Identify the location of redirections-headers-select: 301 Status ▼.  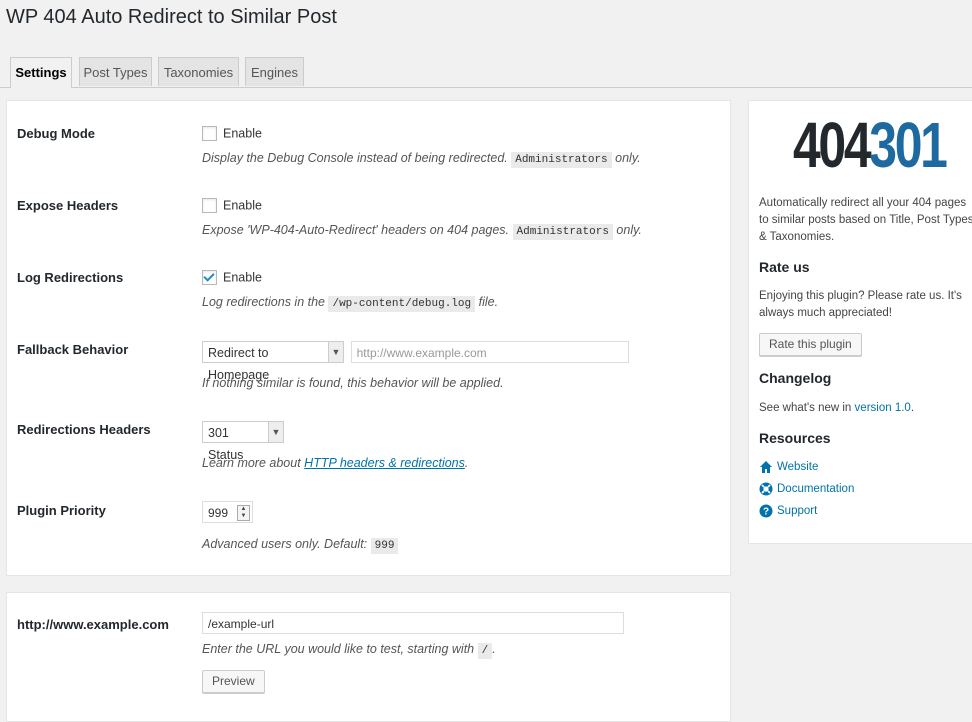
(243, 441).